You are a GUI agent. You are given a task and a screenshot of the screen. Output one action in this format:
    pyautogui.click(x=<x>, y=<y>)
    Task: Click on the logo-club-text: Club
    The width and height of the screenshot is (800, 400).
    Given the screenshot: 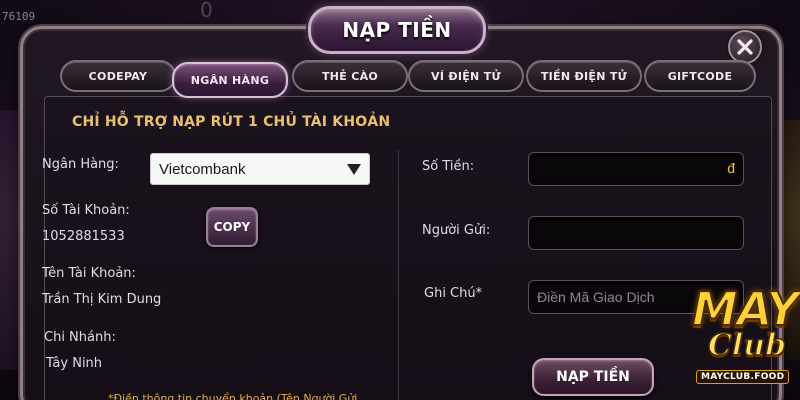 What is the action you would take?
    pyautogui.click(x=747, y=345)
    